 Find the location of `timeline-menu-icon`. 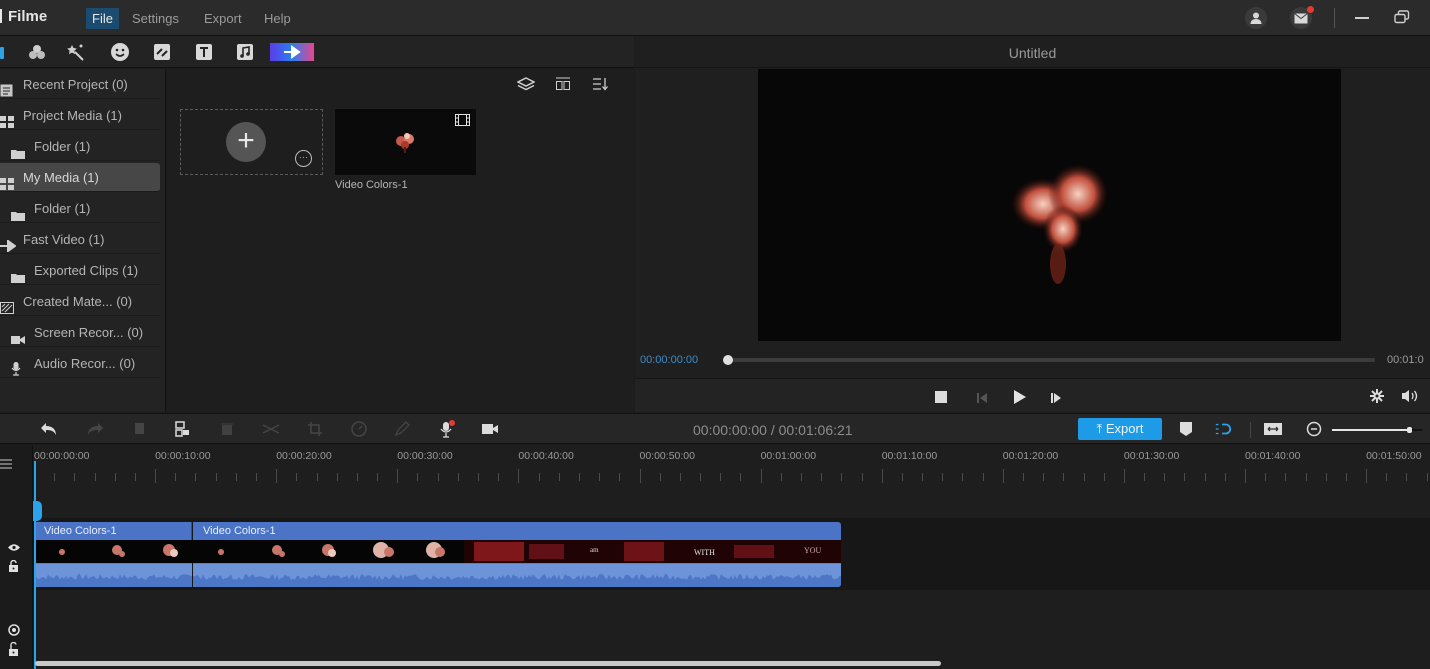

timeline-menu-icon is located at coordinates (6, 466).